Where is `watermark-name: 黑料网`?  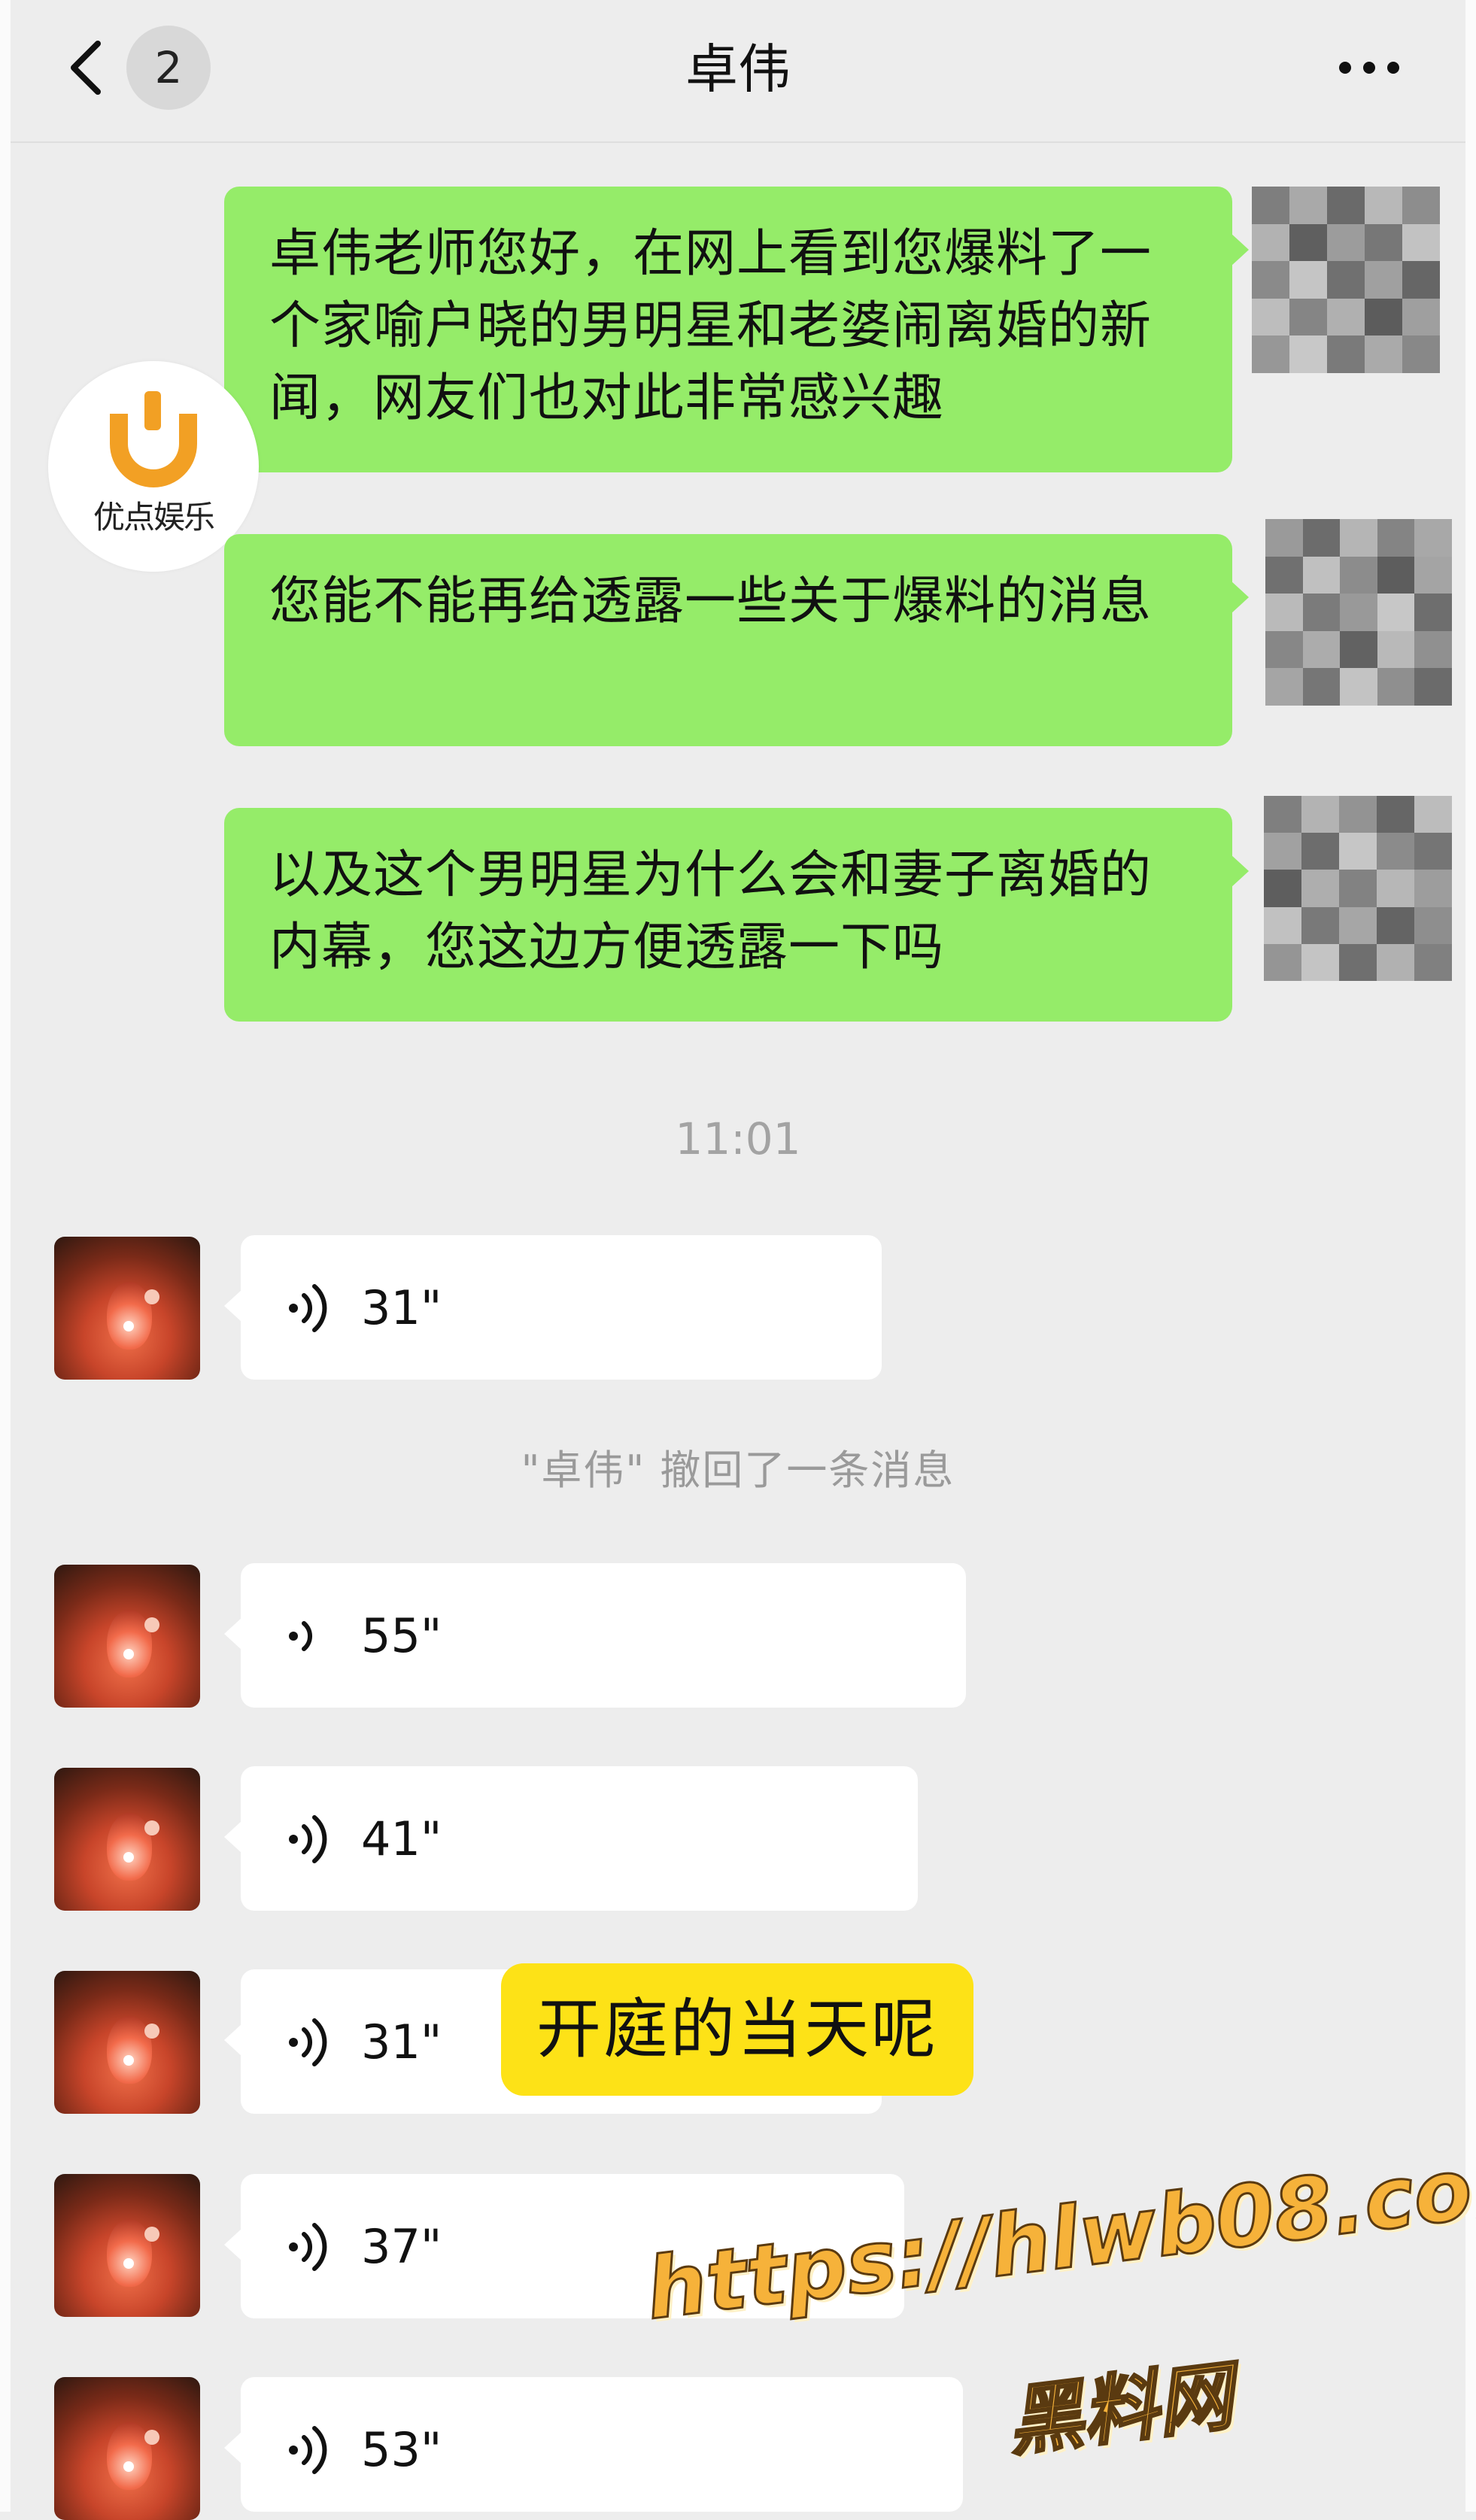
watermark-name: 黑料网 is located at coordinates (1120, 2409).